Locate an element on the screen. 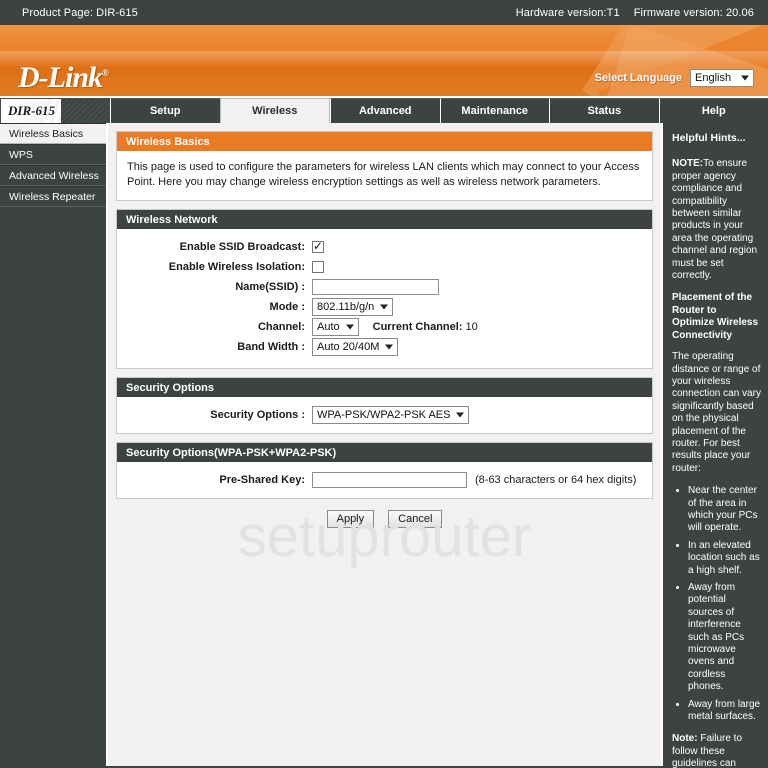  hint-note-label: NOTE: is located at coordinates (688, 164).